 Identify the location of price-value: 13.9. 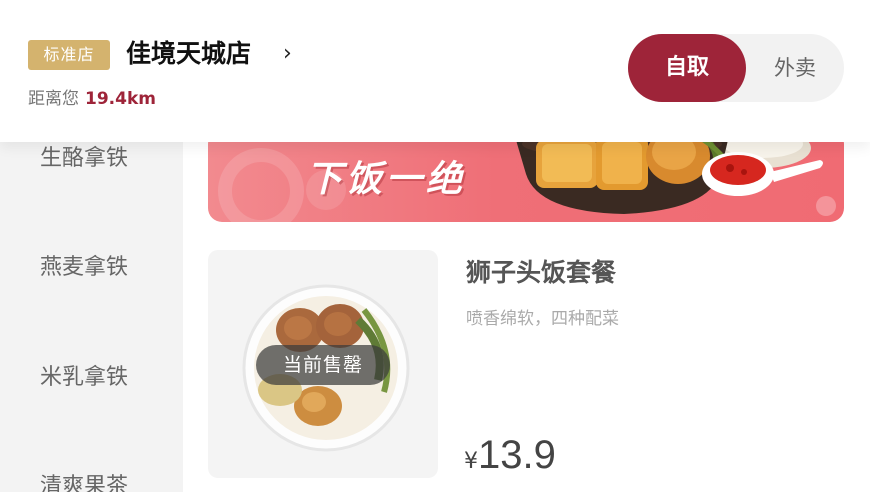
(517, 455).